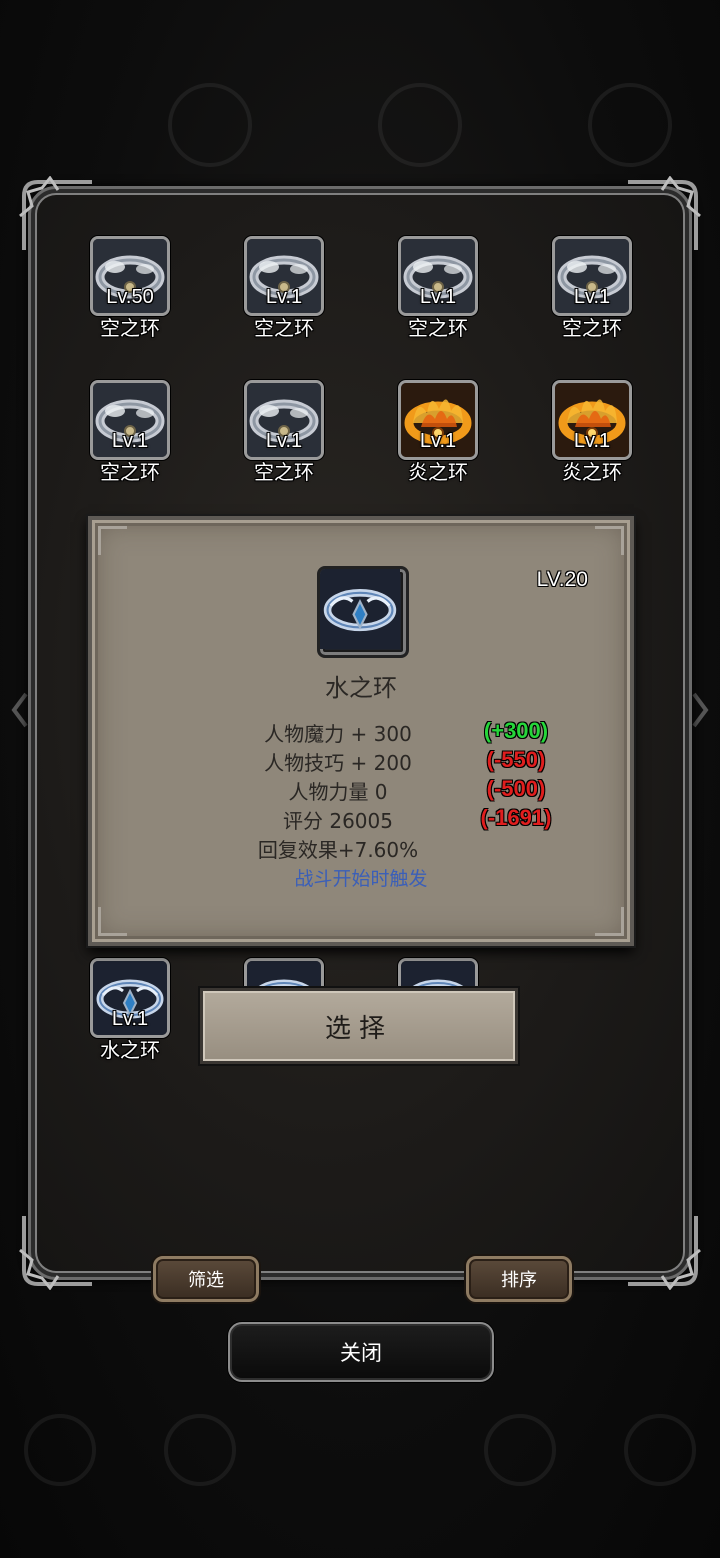 The width and height of the screenshot is (720, 1558). Describe the element at coordinates (206, 1279) in the screenshot. I see `filter-button: 筛选` at that location.